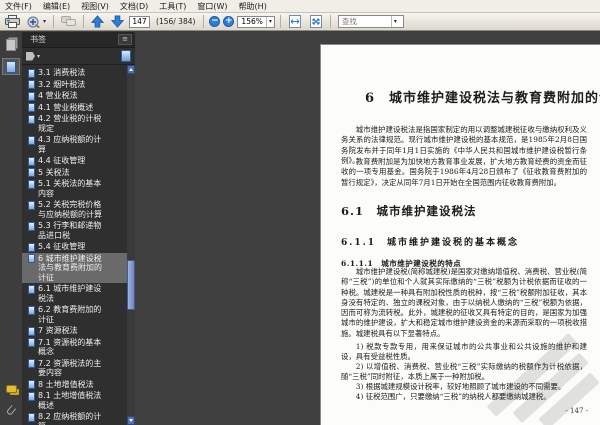  Describe the element at coordinates (74, 73) in the screenshot. I see `bookmark-item: 3.1 消费税法` at that location.